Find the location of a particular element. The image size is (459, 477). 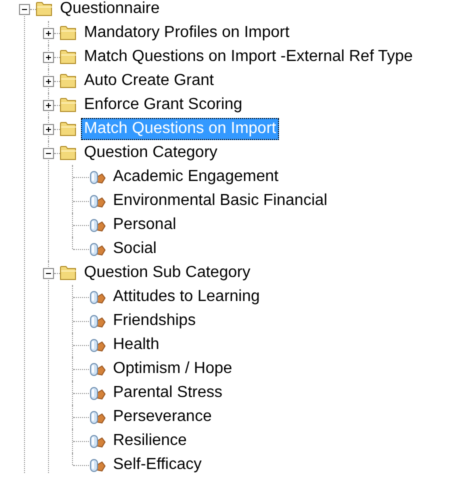

tree-item: Auto Create Grant is located at coordinates (149, 81).